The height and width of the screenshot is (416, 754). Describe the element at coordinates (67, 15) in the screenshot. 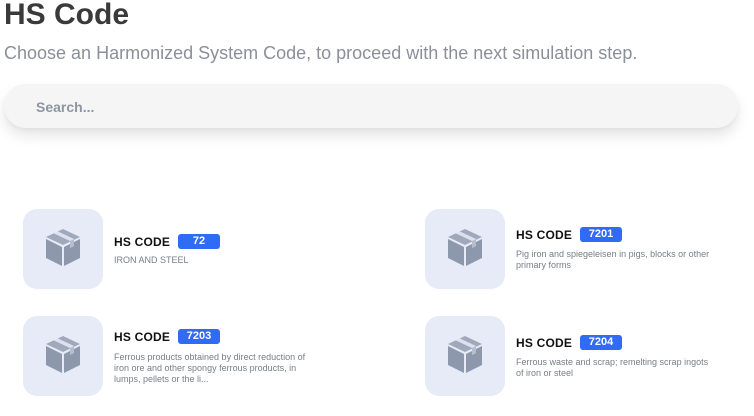

I see `page-title: HS Code` at that location.